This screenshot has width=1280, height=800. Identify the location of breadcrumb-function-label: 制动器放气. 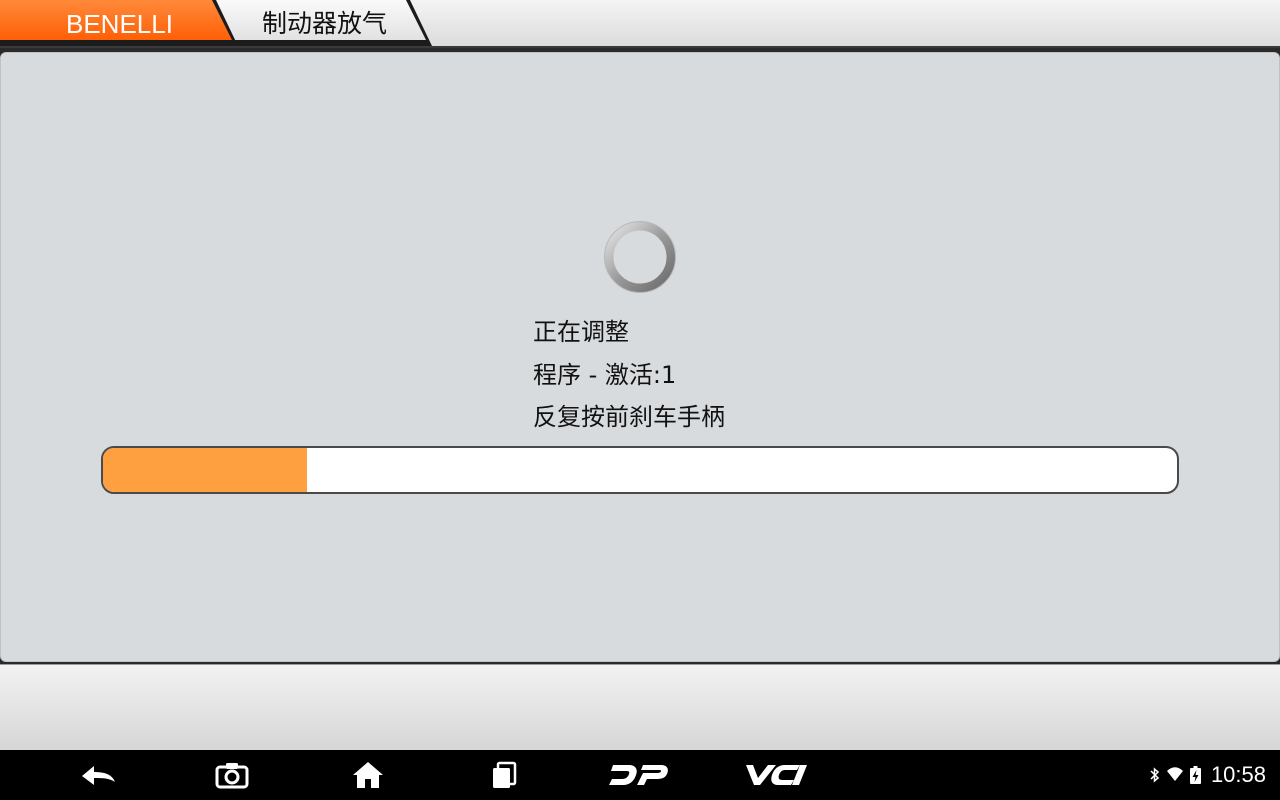
(325, 23).